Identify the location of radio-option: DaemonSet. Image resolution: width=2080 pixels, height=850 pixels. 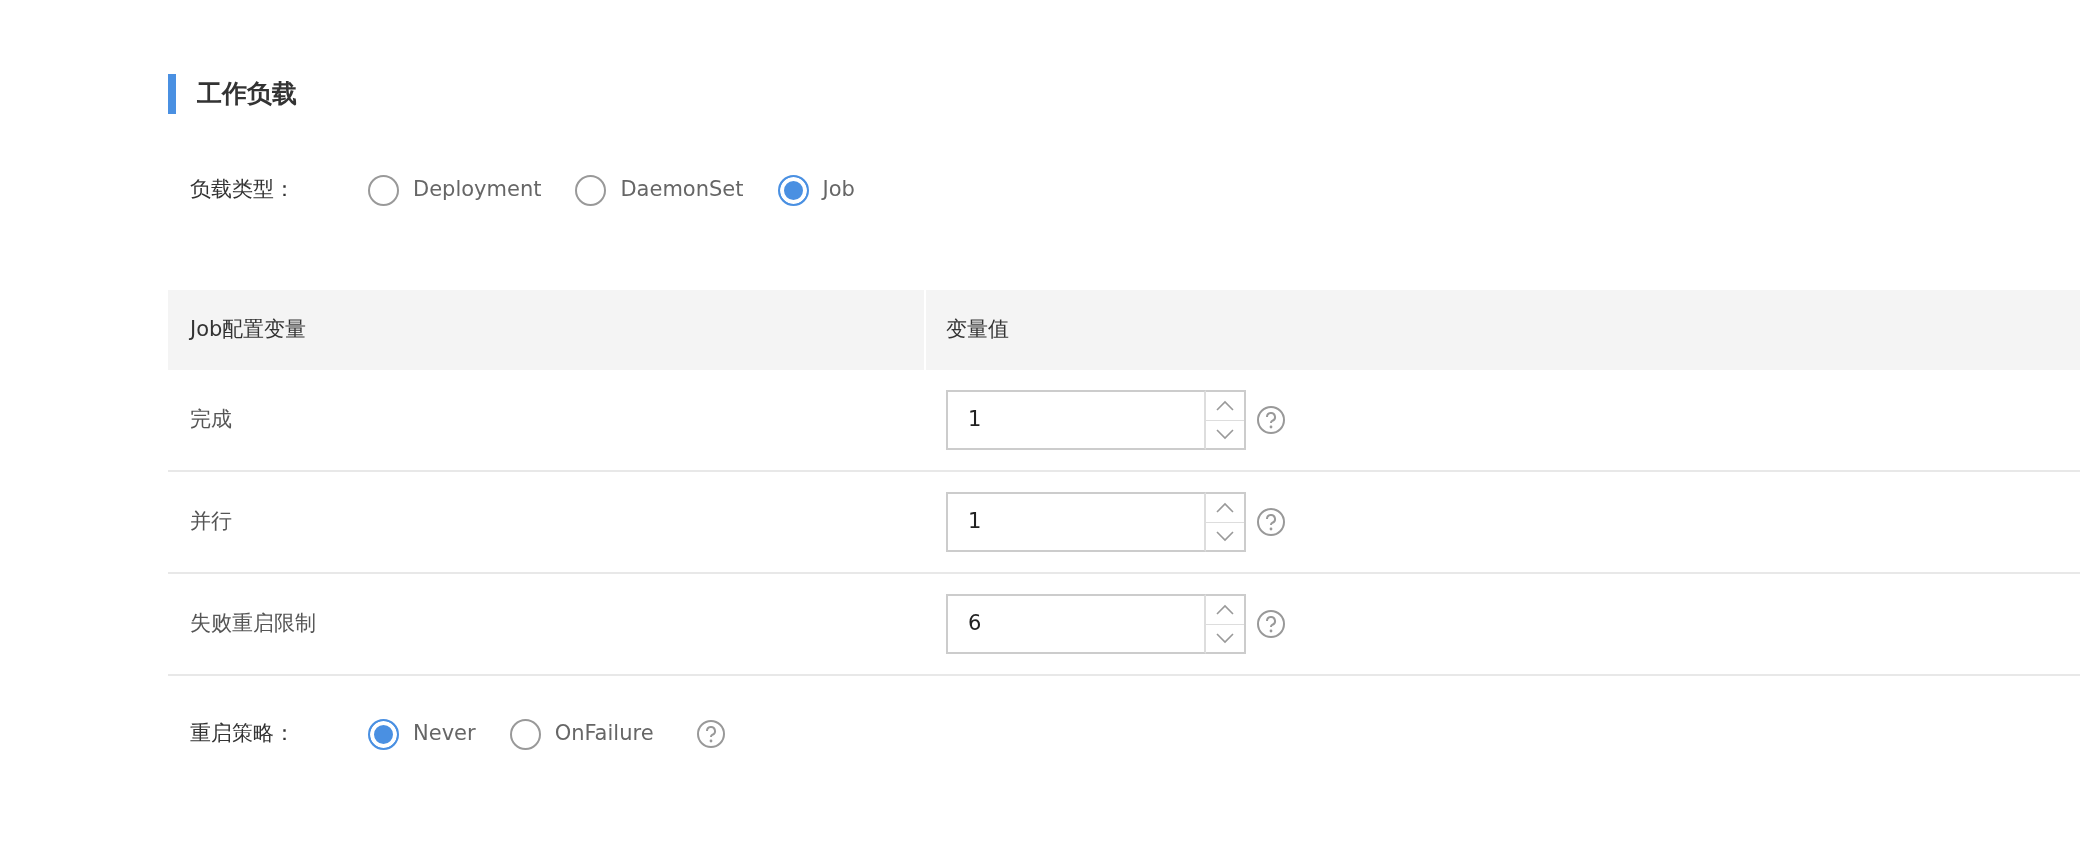
(659, 190).